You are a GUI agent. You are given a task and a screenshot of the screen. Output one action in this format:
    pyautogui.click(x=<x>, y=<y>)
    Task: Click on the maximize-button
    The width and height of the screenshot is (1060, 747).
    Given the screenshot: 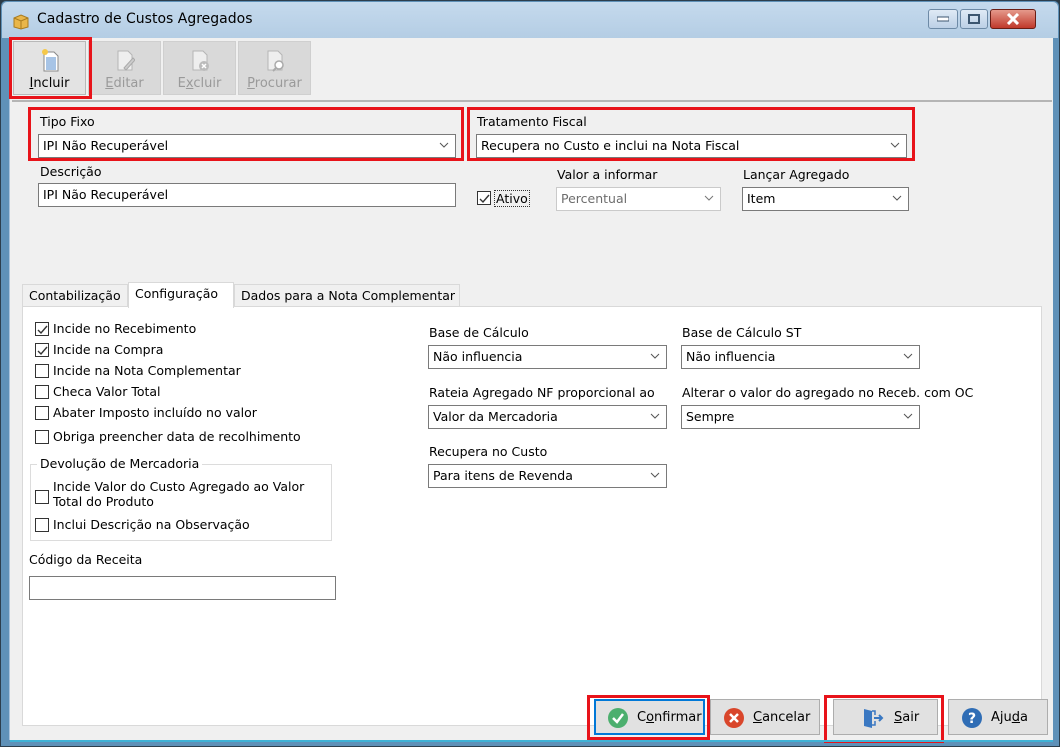 What is the action you would take?
    pyautogui.click(x=974, y=19)
    